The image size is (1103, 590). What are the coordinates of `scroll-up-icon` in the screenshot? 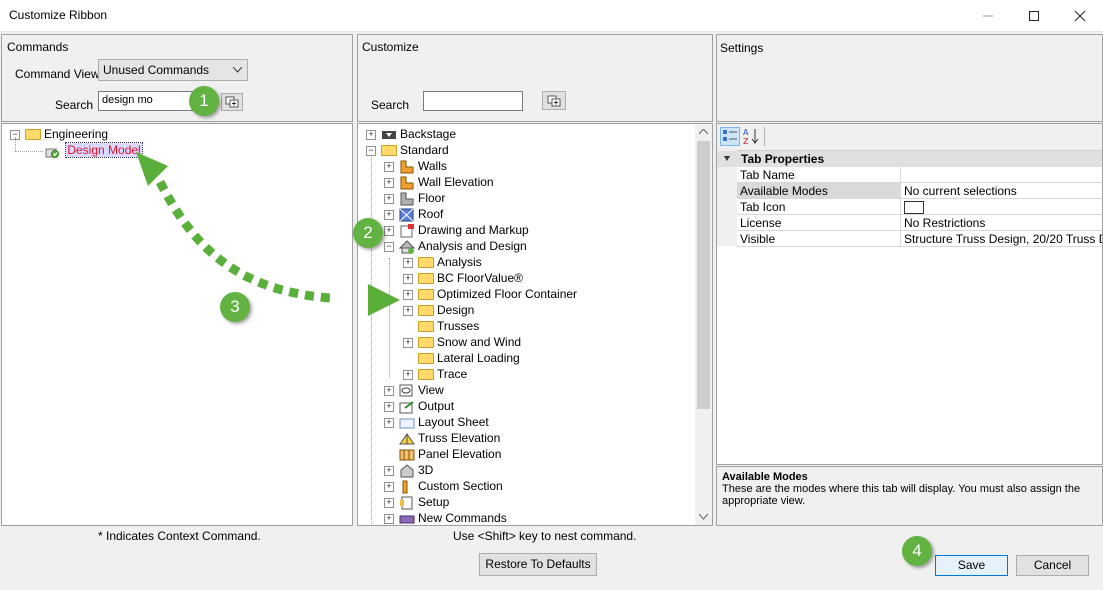 It's located at (703, 132).